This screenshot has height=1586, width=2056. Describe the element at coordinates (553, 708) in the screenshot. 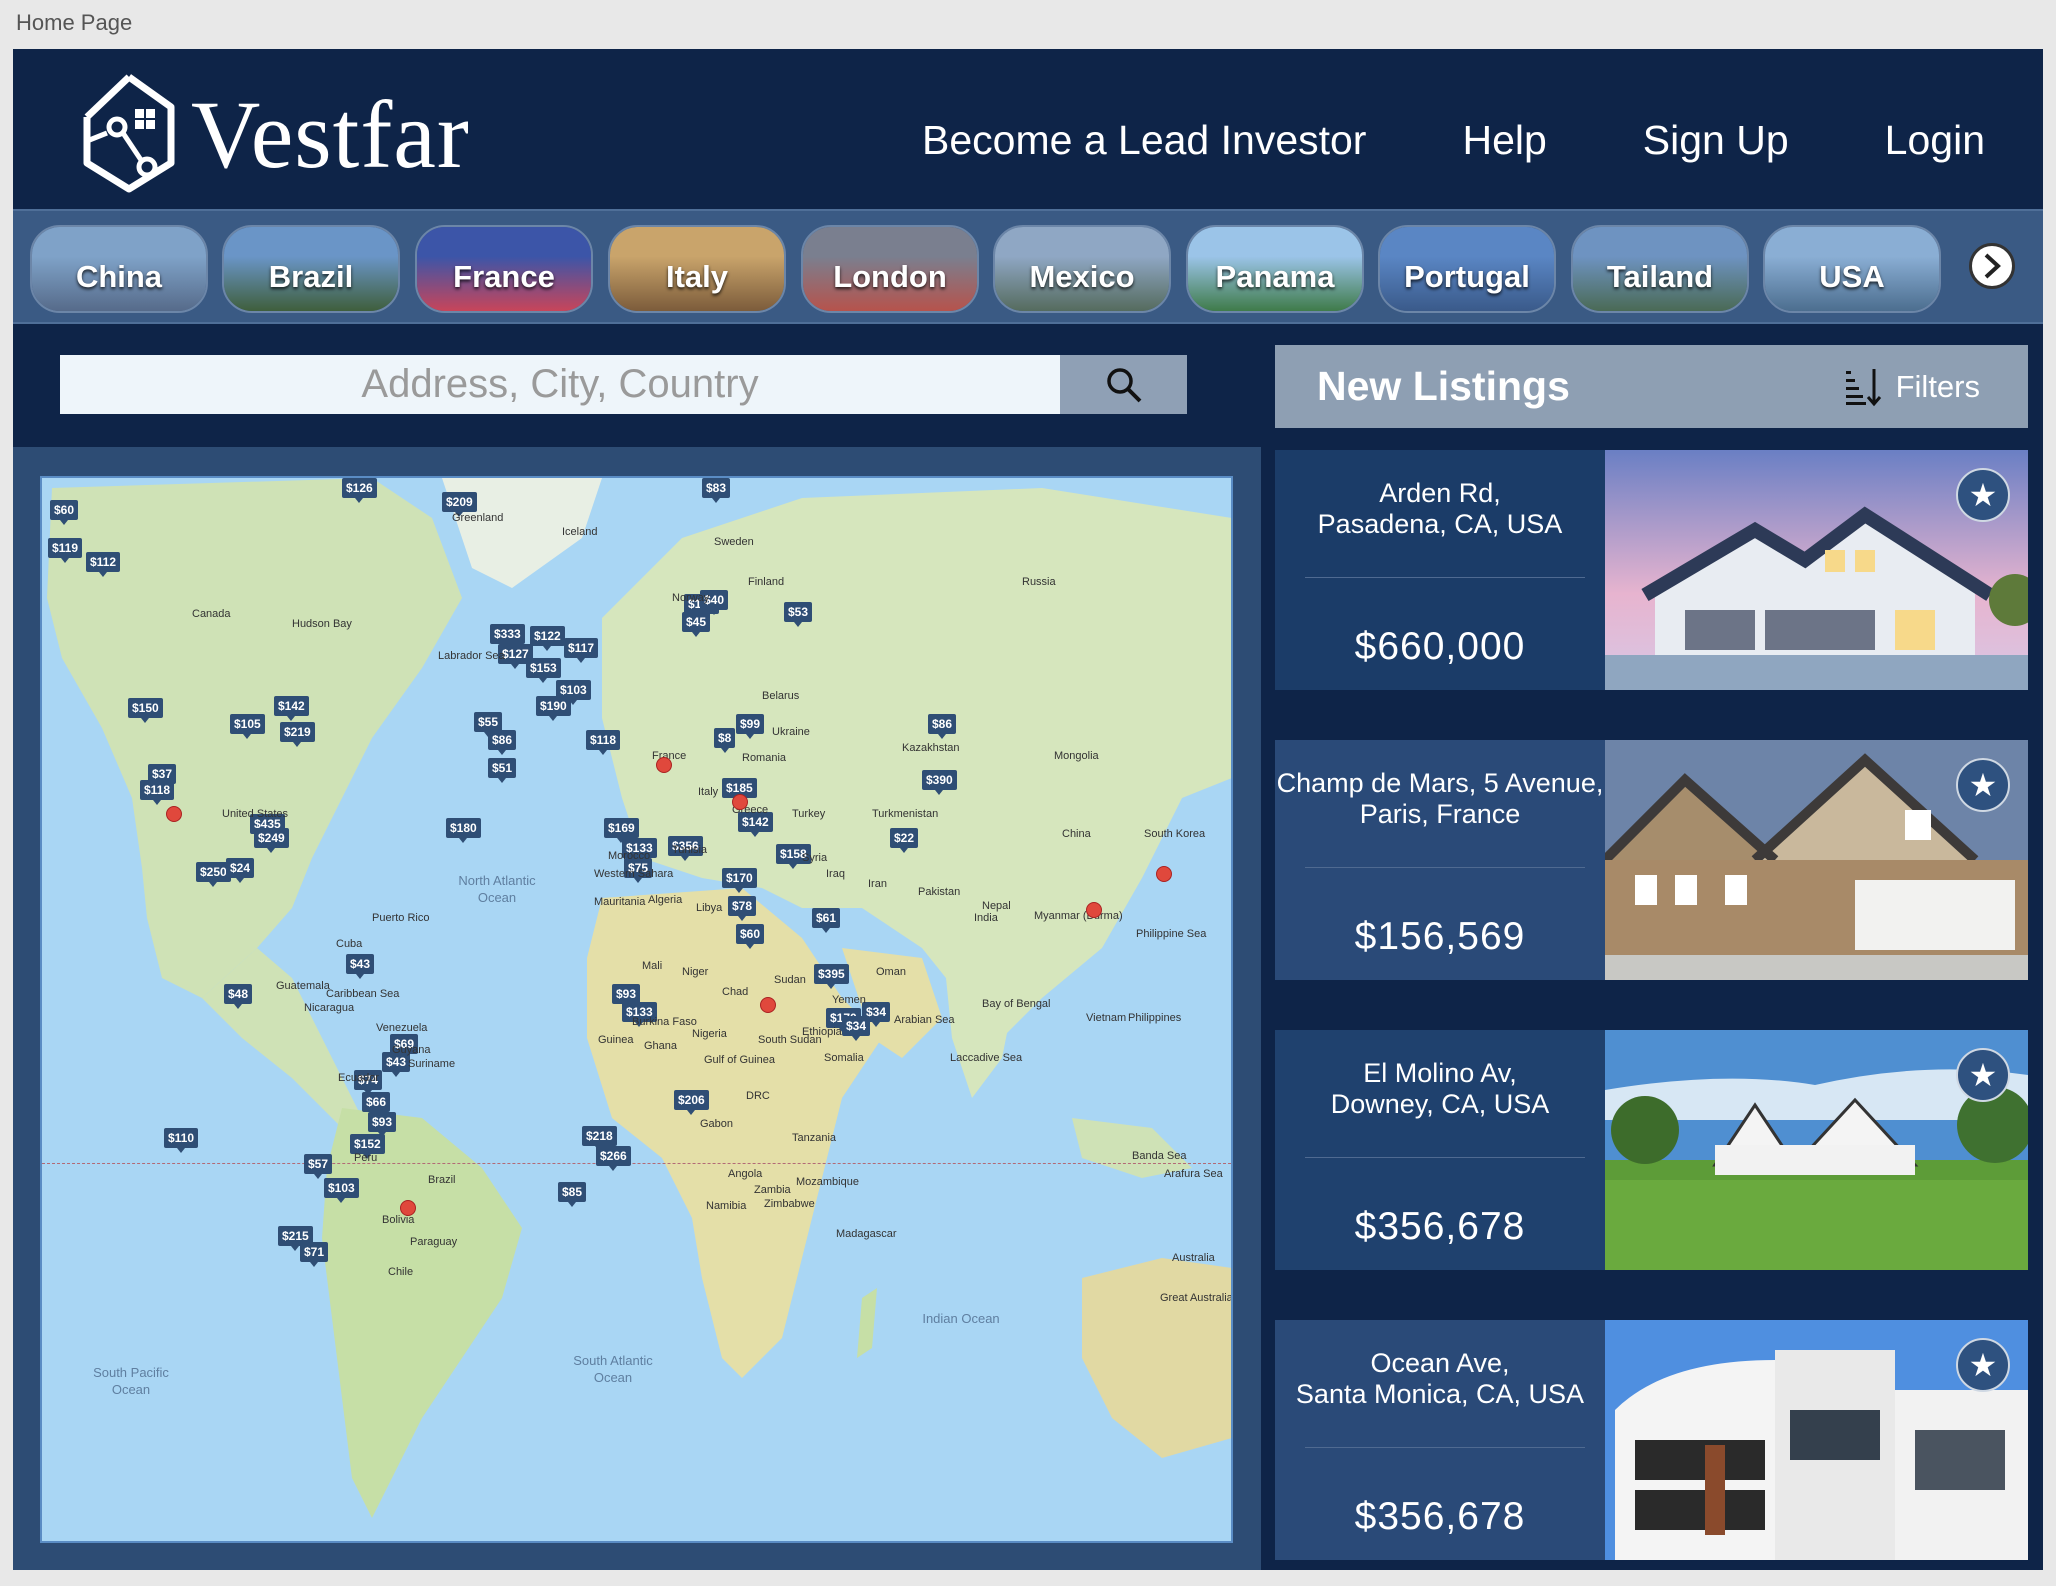

I see `map-price-pin: $190` at that location.